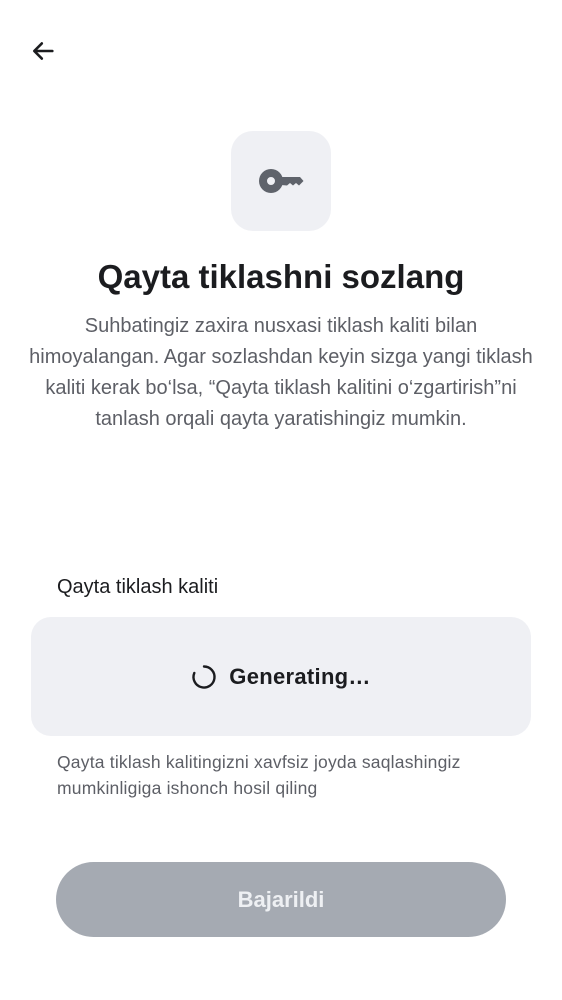  I want to click on recovery-key-label: Qayta tiklash kaliti, so click(138, 587).